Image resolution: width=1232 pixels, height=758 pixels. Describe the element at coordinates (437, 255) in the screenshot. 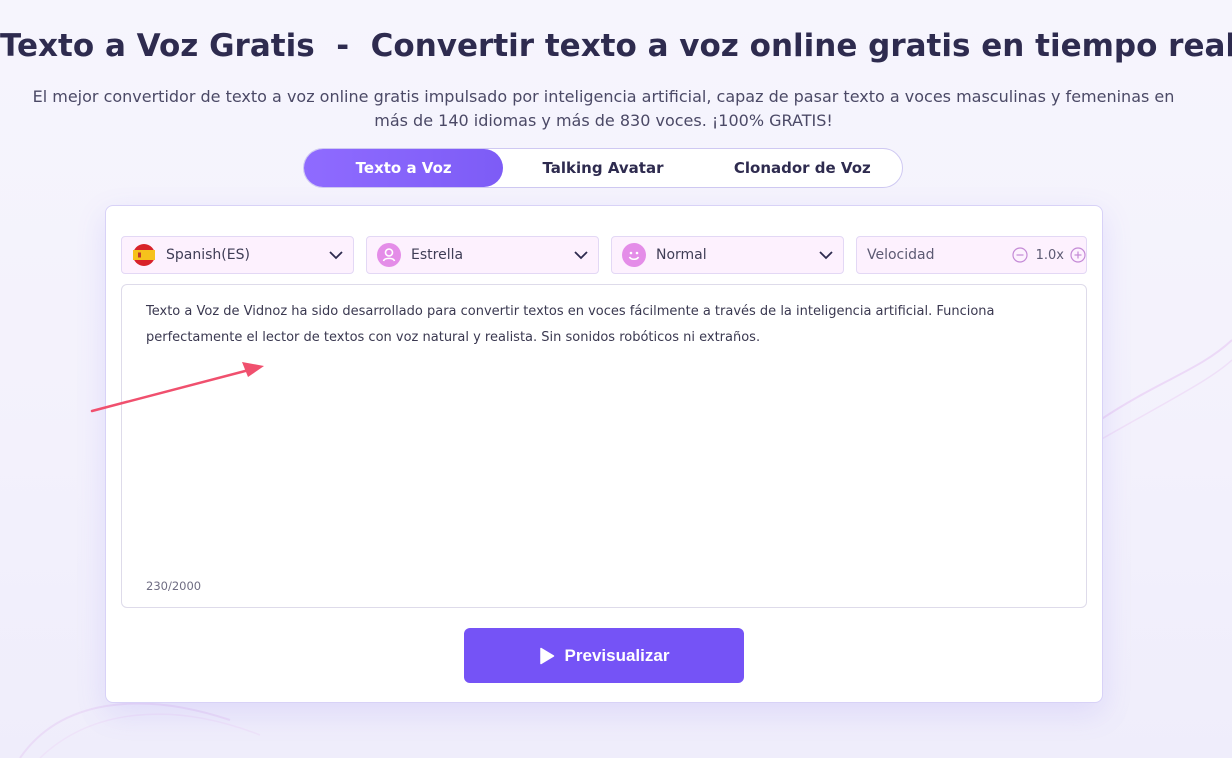

I see `voice-value: Estrella` at that location.